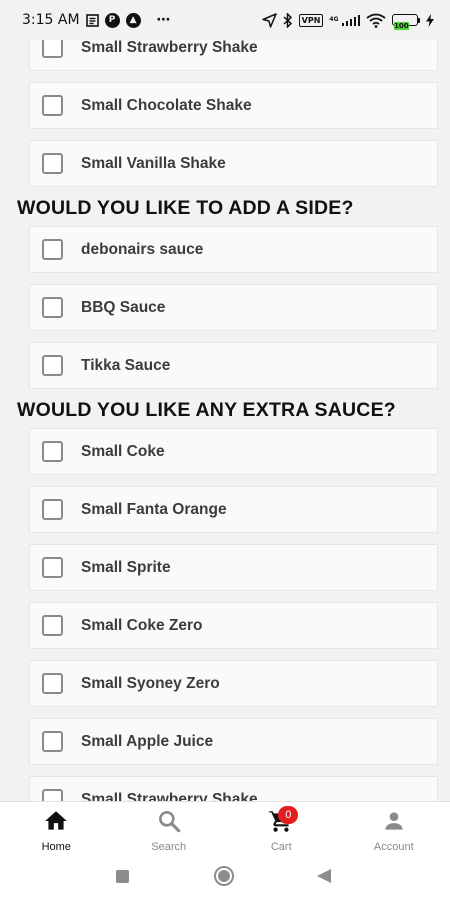  I want to click on option-bbq-sauce: BBQ Sauce, so click(233, 307).